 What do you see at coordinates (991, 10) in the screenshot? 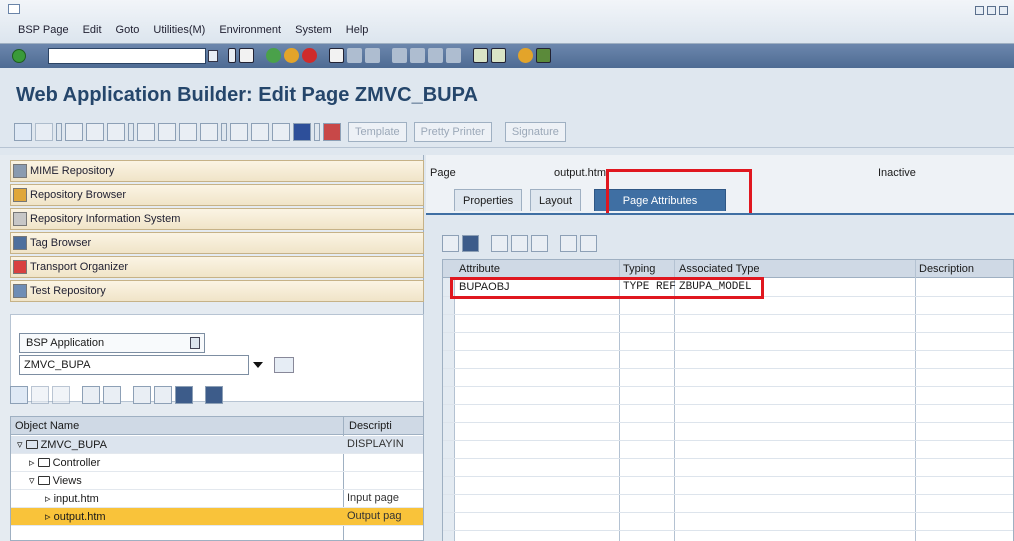
I see `maximize-icon` at bounding box center [991, 10].